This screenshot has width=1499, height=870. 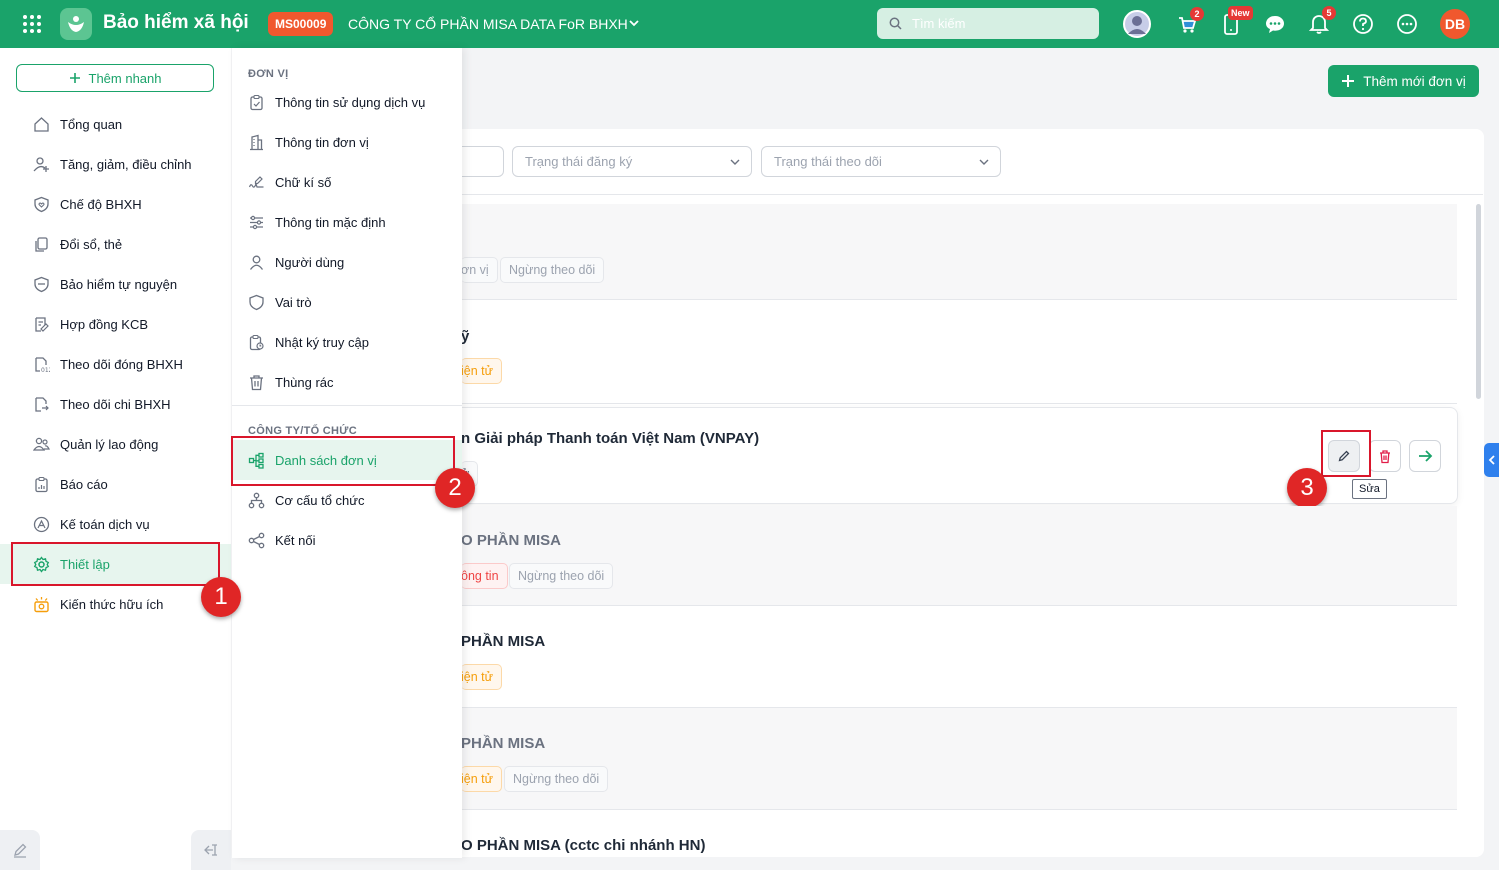 I want to click on chevron-left-icon, so click(x=1491, y=460).